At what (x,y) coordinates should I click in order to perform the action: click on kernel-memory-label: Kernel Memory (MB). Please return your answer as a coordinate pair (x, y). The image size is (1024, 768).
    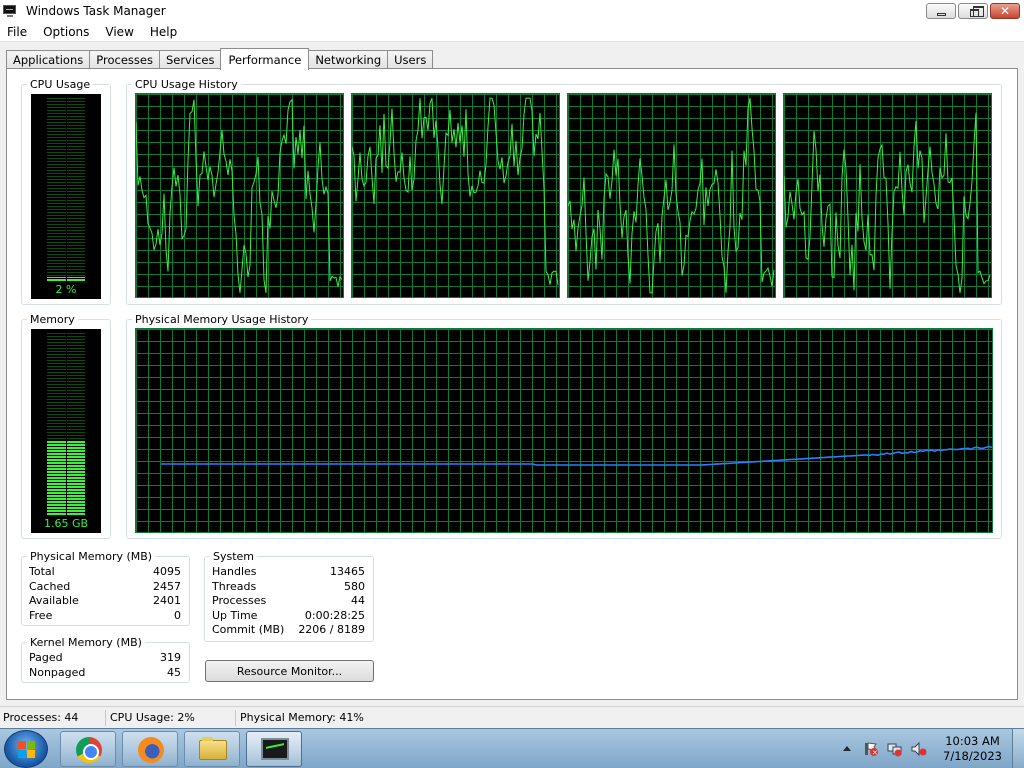
    Looking at the image, I should click on (86, 642).